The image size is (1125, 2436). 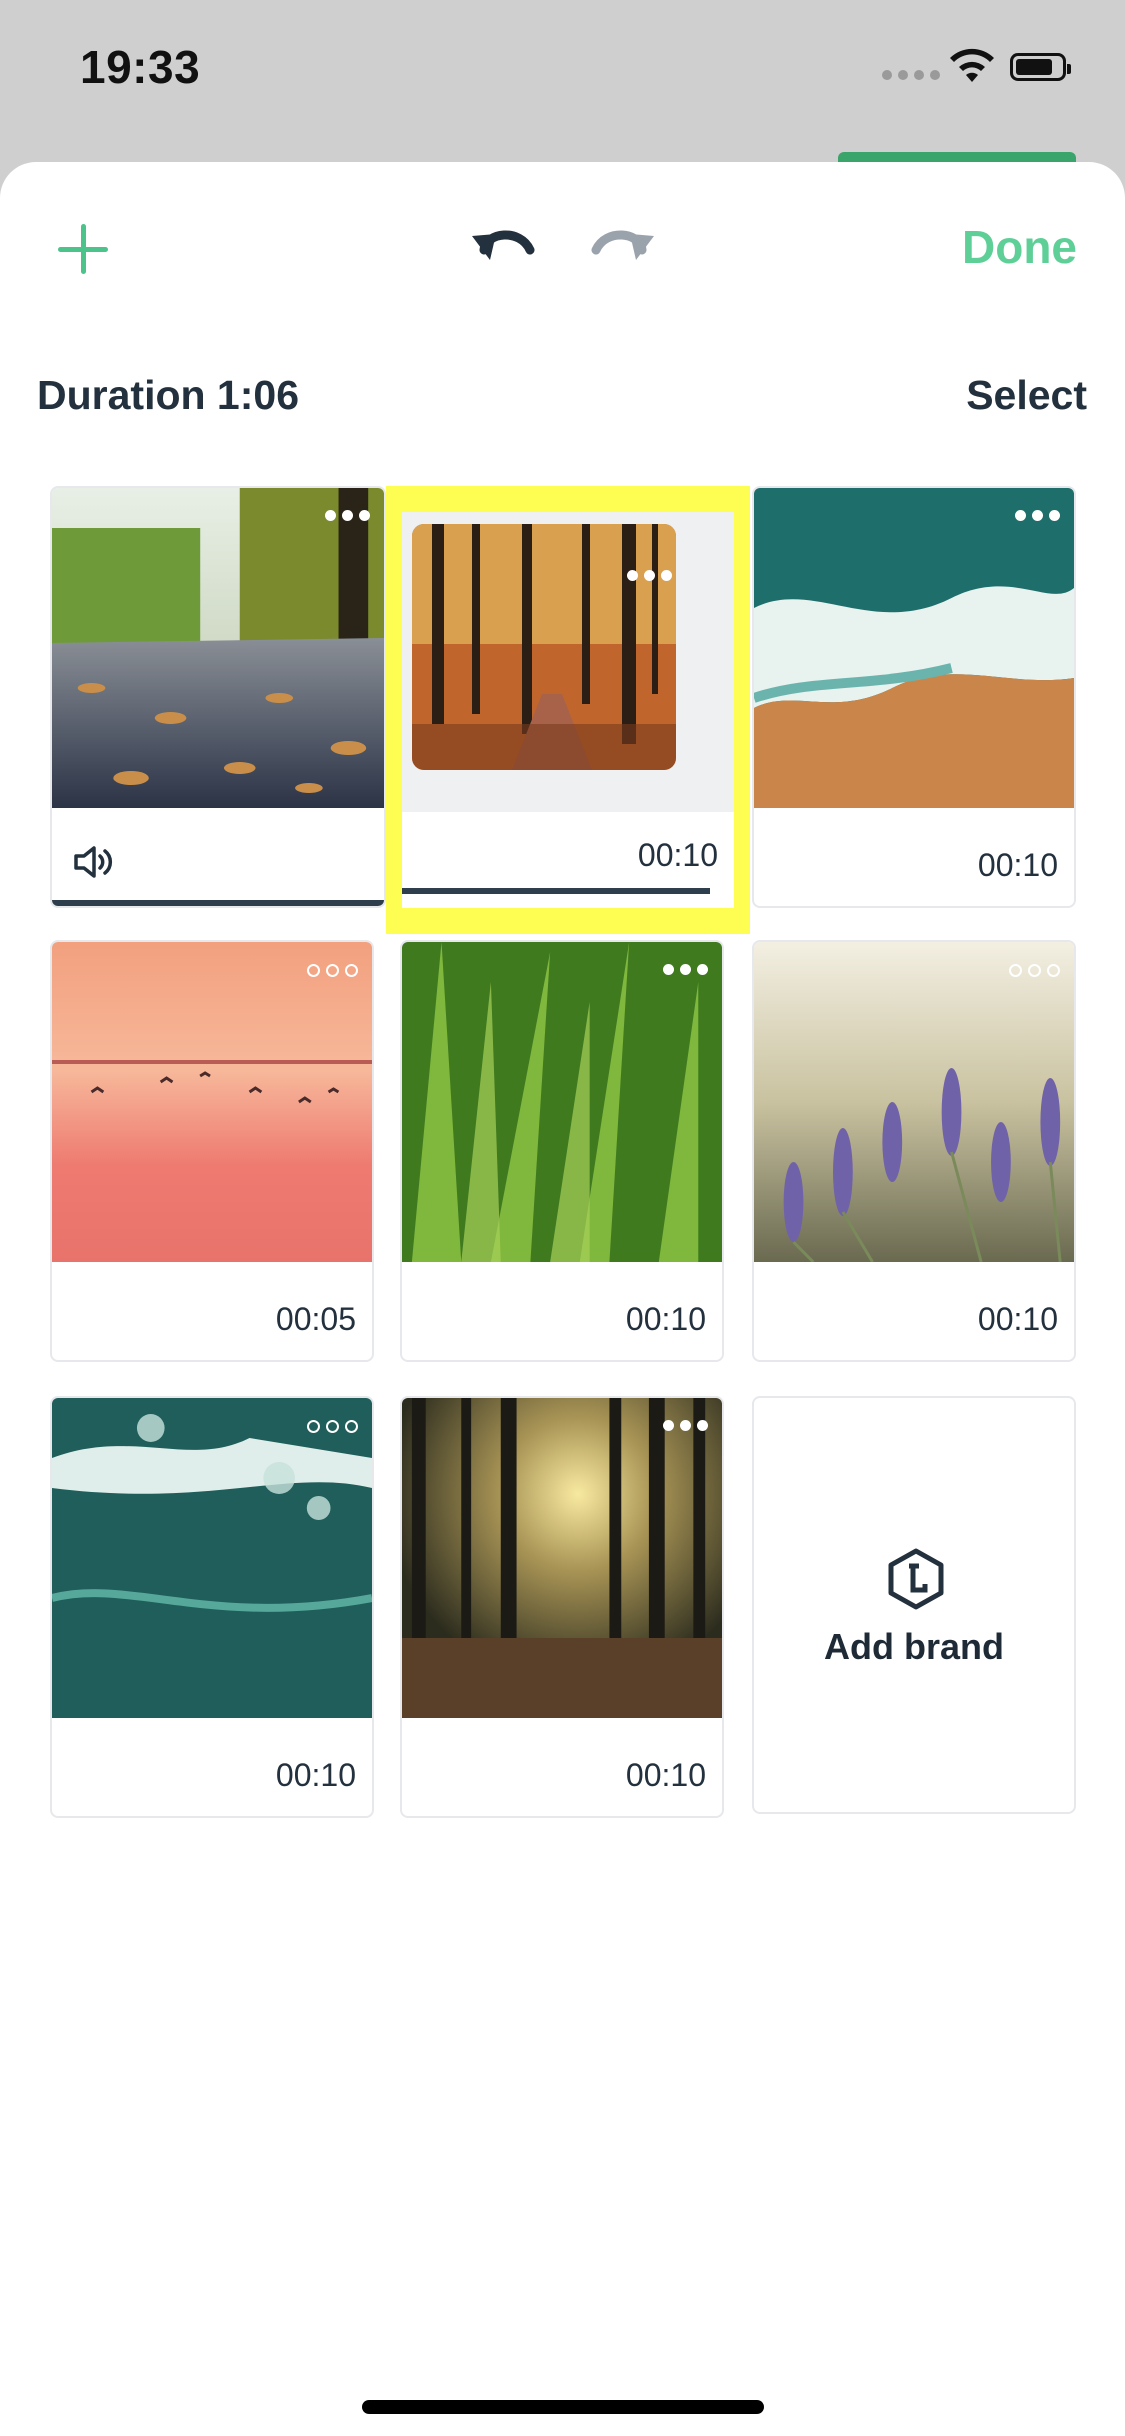 I want to click on select-button: Select, so click(x=1026, y=395).